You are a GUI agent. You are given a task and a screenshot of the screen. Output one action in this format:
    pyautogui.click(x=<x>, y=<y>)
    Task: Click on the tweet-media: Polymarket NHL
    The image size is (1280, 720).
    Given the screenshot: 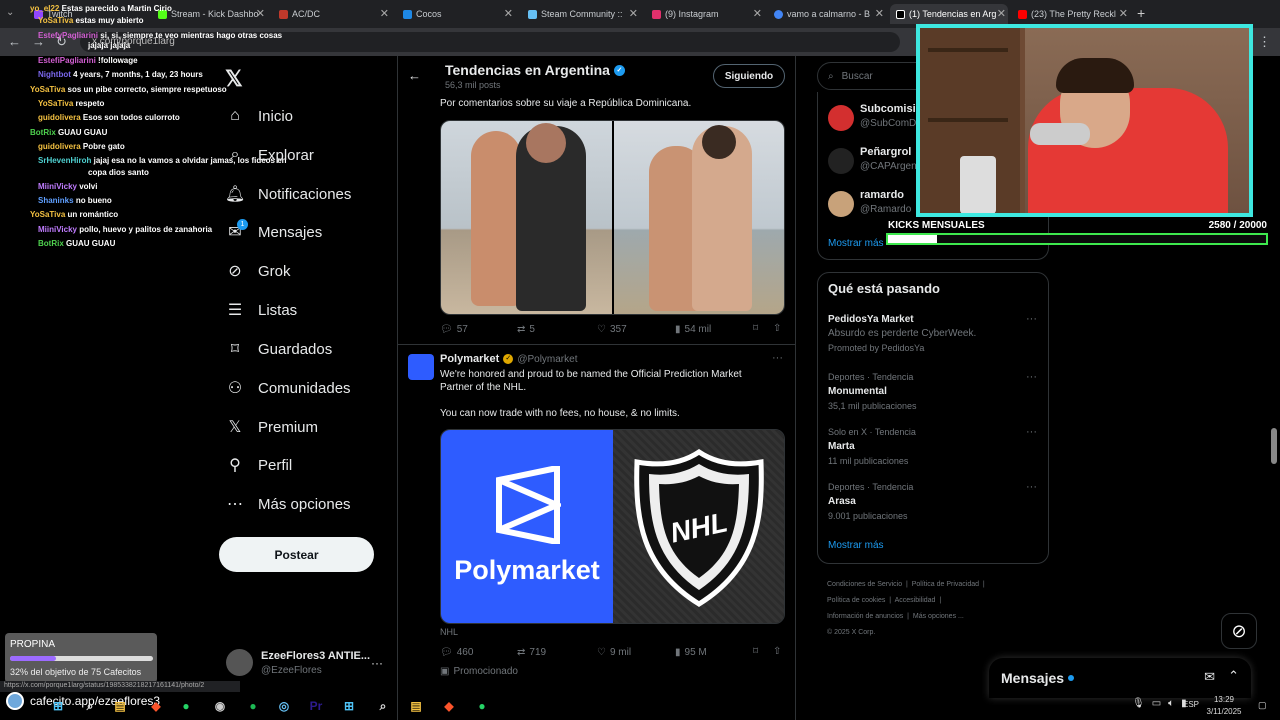 What is the action you would take?
    pyautogui.click(x=612, y=526)
    